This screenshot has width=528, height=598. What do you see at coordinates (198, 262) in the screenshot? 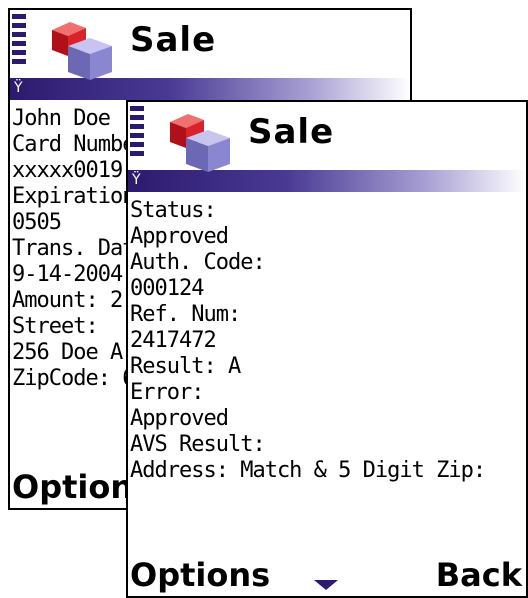
I see `list-item: Auth. Code:` at bounding box center [198, 262].